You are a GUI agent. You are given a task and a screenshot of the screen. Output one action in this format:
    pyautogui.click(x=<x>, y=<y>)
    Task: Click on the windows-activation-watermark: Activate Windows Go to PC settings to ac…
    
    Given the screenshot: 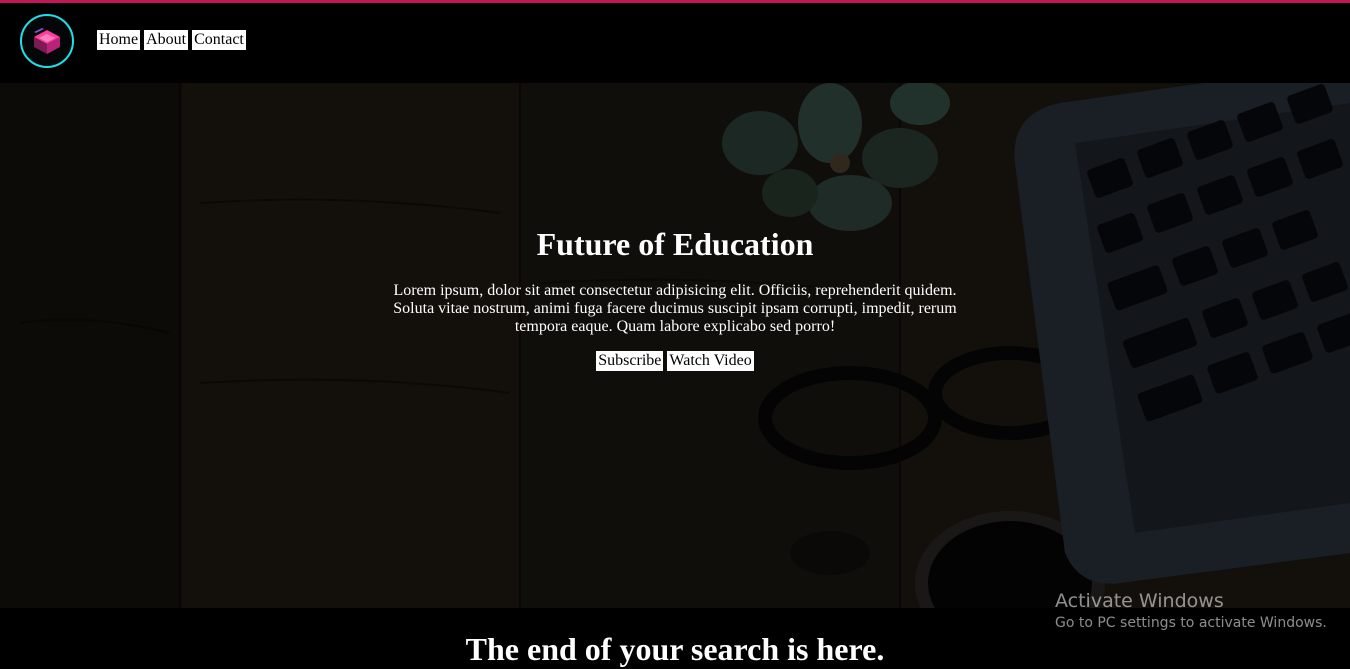 What is the action you would take?
    pyautogui.click(x=1191, y=611)
    